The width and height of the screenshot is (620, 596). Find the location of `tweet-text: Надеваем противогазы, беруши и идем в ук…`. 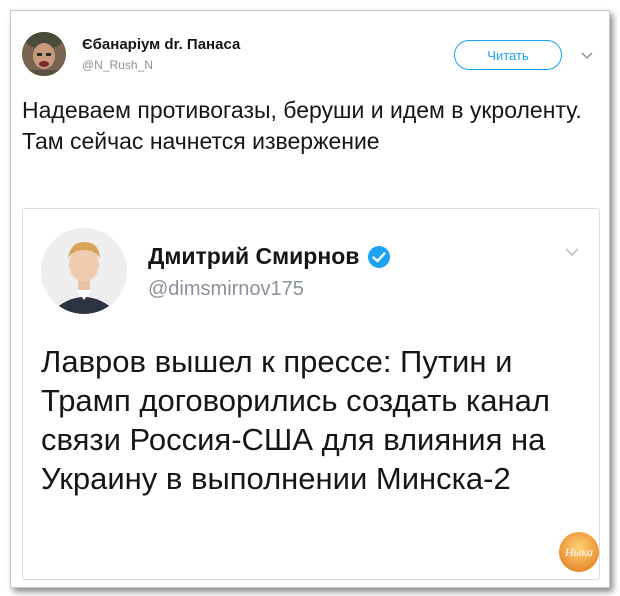

tweet-text: Надеваем противогазы, беруши и идем в ук… is located at coordinates (302, 125).